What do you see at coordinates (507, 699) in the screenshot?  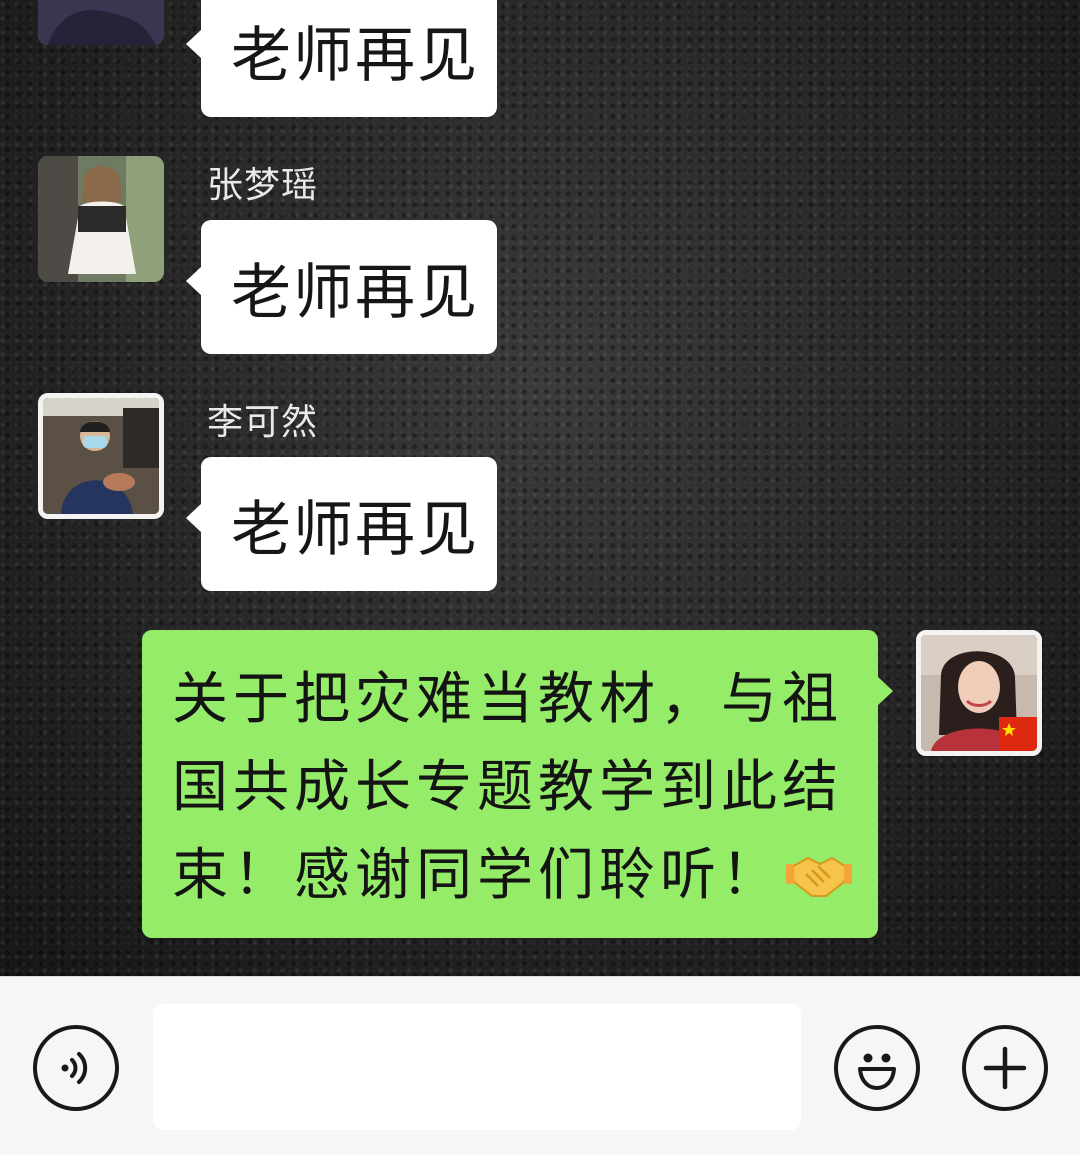 I see `message-line: 关于把灾难当教材，与祖` at bounding box center [507, 699].